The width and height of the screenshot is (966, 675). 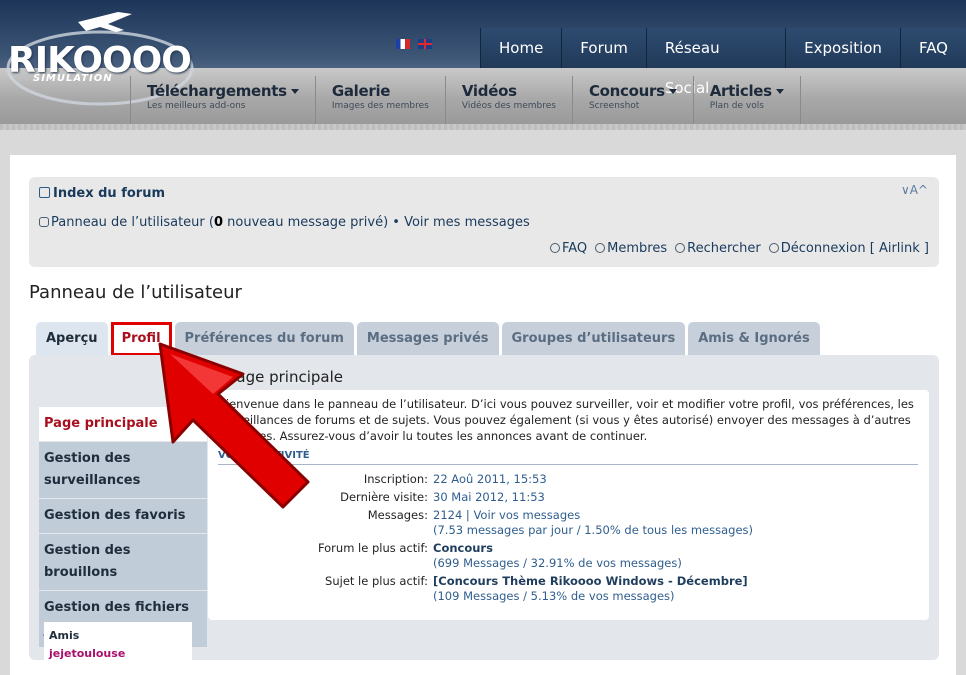 I want to click on nav-forum: Forum, so click(x=603, y=48).